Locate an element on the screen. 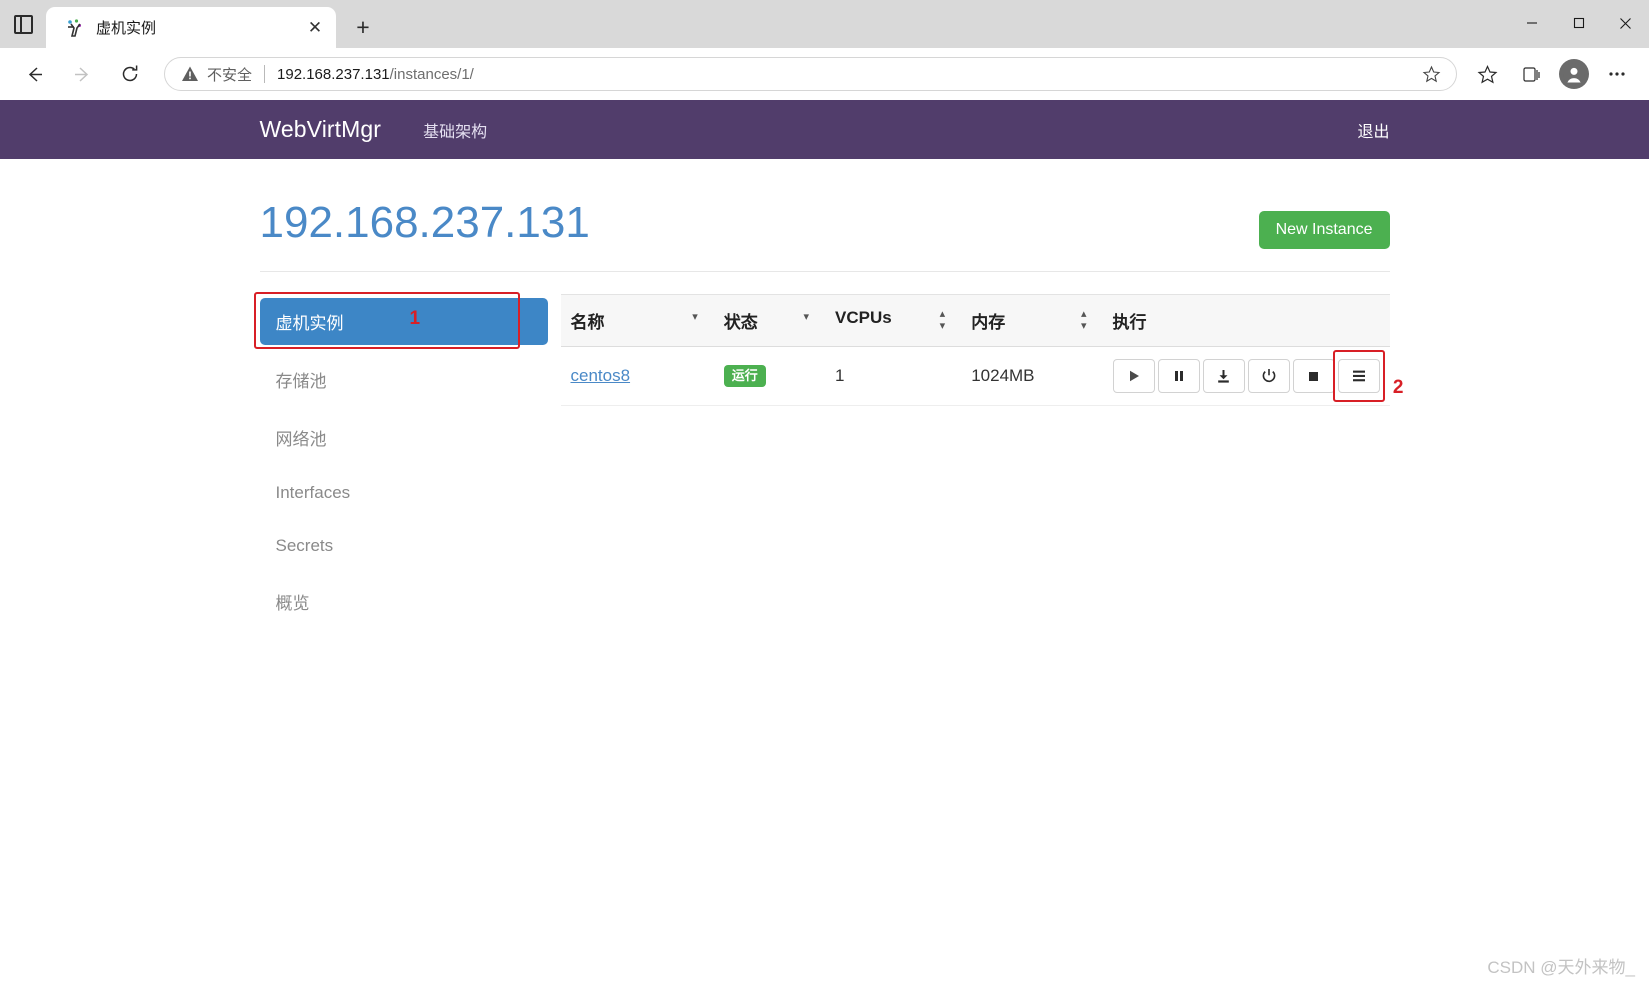  new-instance-button: New Instance is located at coordinates (1324, 230).